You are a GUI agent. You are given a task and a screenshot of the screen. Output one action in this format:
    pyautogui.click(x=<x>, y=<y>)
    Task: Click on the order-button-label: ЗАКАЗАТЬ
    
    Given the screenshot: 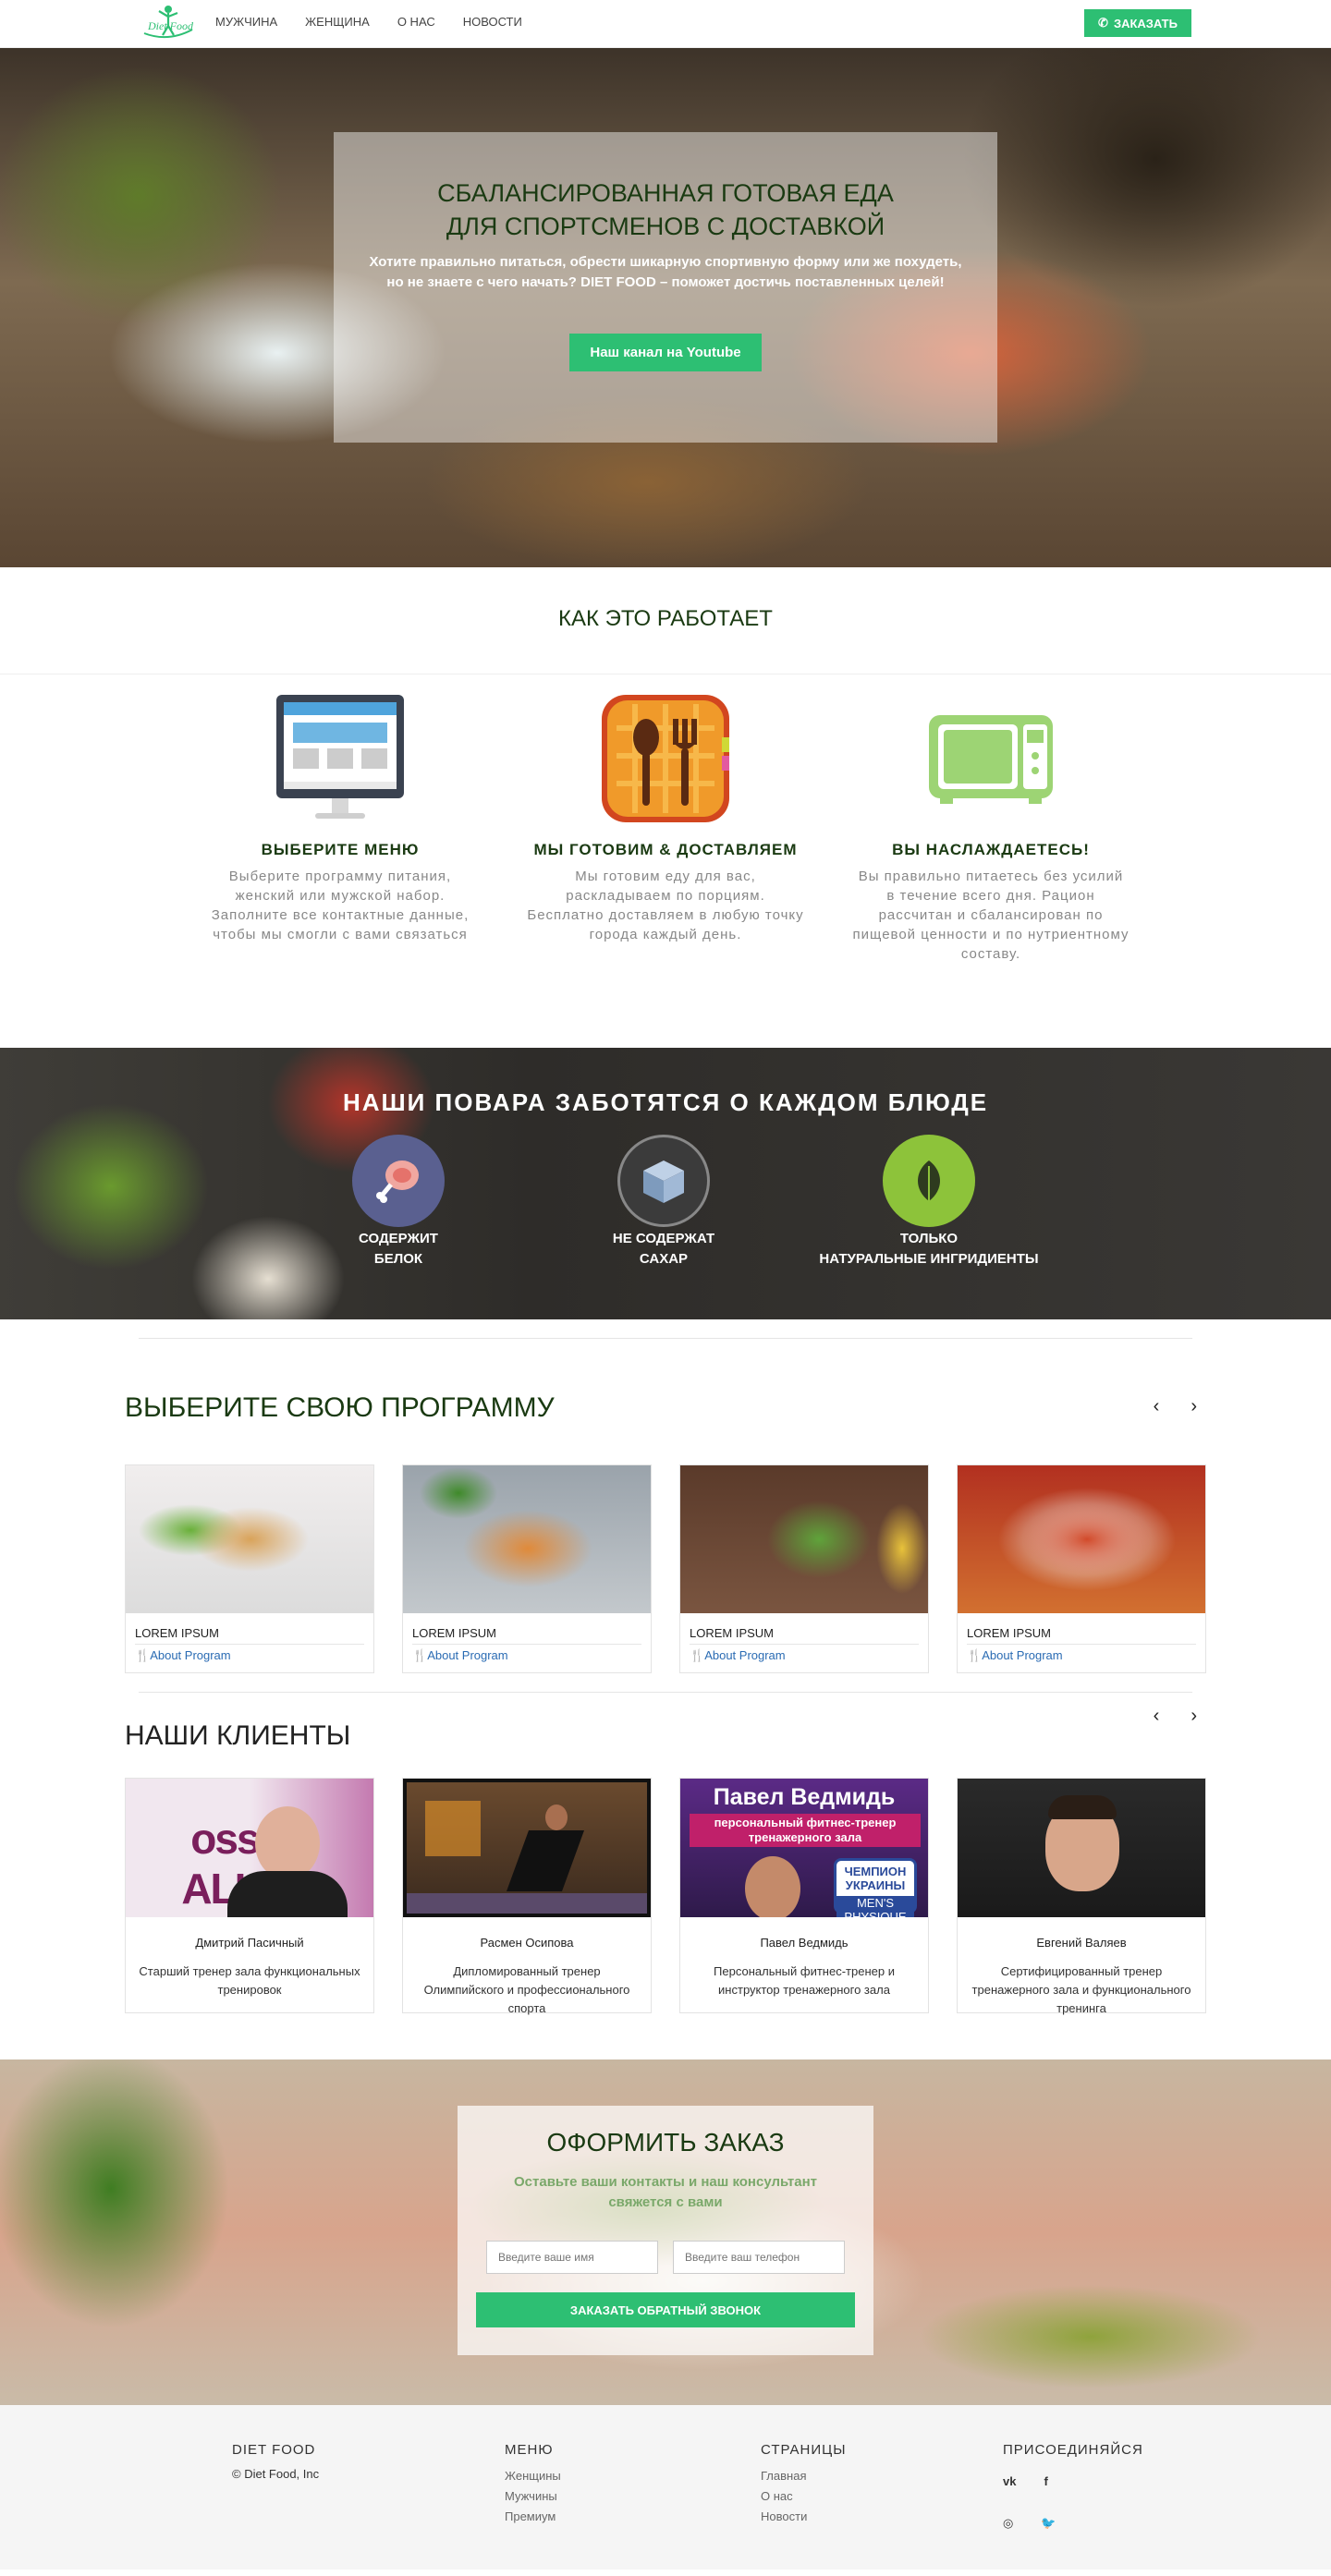 What is the action you would take?
    pyautogui.click(x=1146, y=23)
    